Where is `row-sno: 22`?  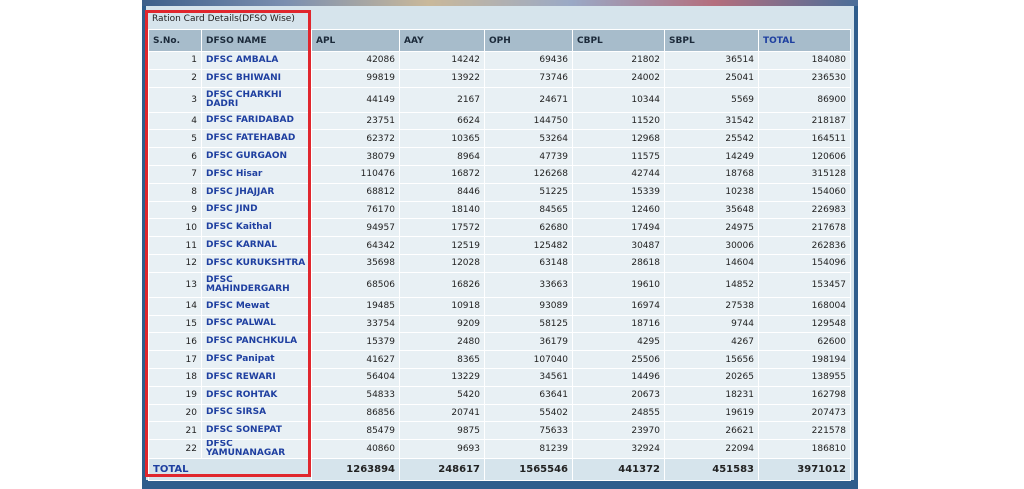
row-sno: 22 is located at coordinates (175, 449).